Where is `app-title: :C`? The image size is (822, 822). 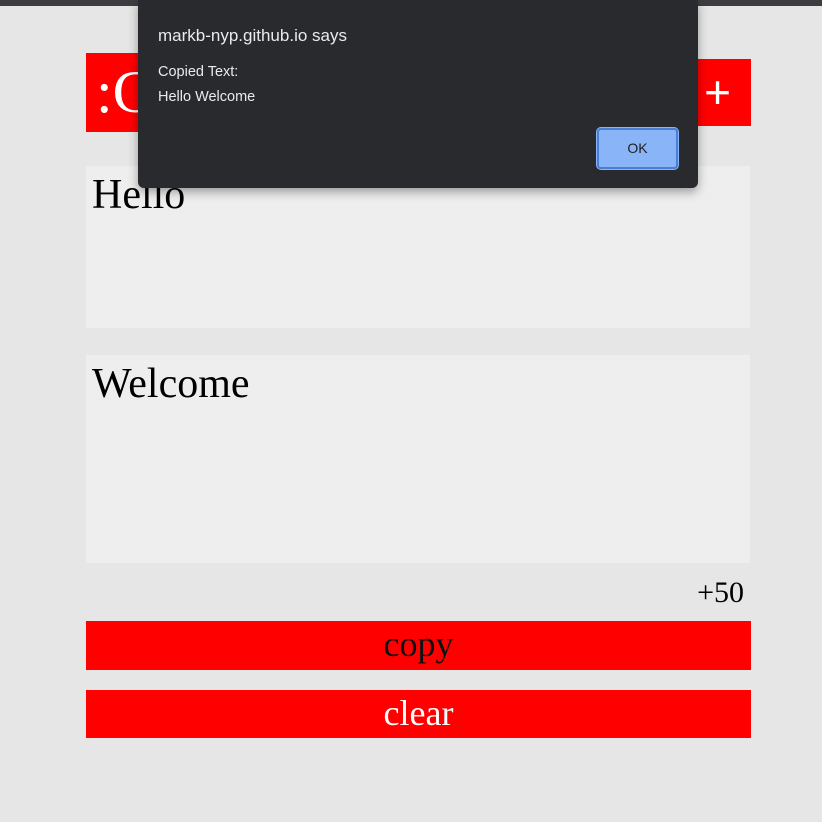 app-title: :C is located at coordinates (116, 92).